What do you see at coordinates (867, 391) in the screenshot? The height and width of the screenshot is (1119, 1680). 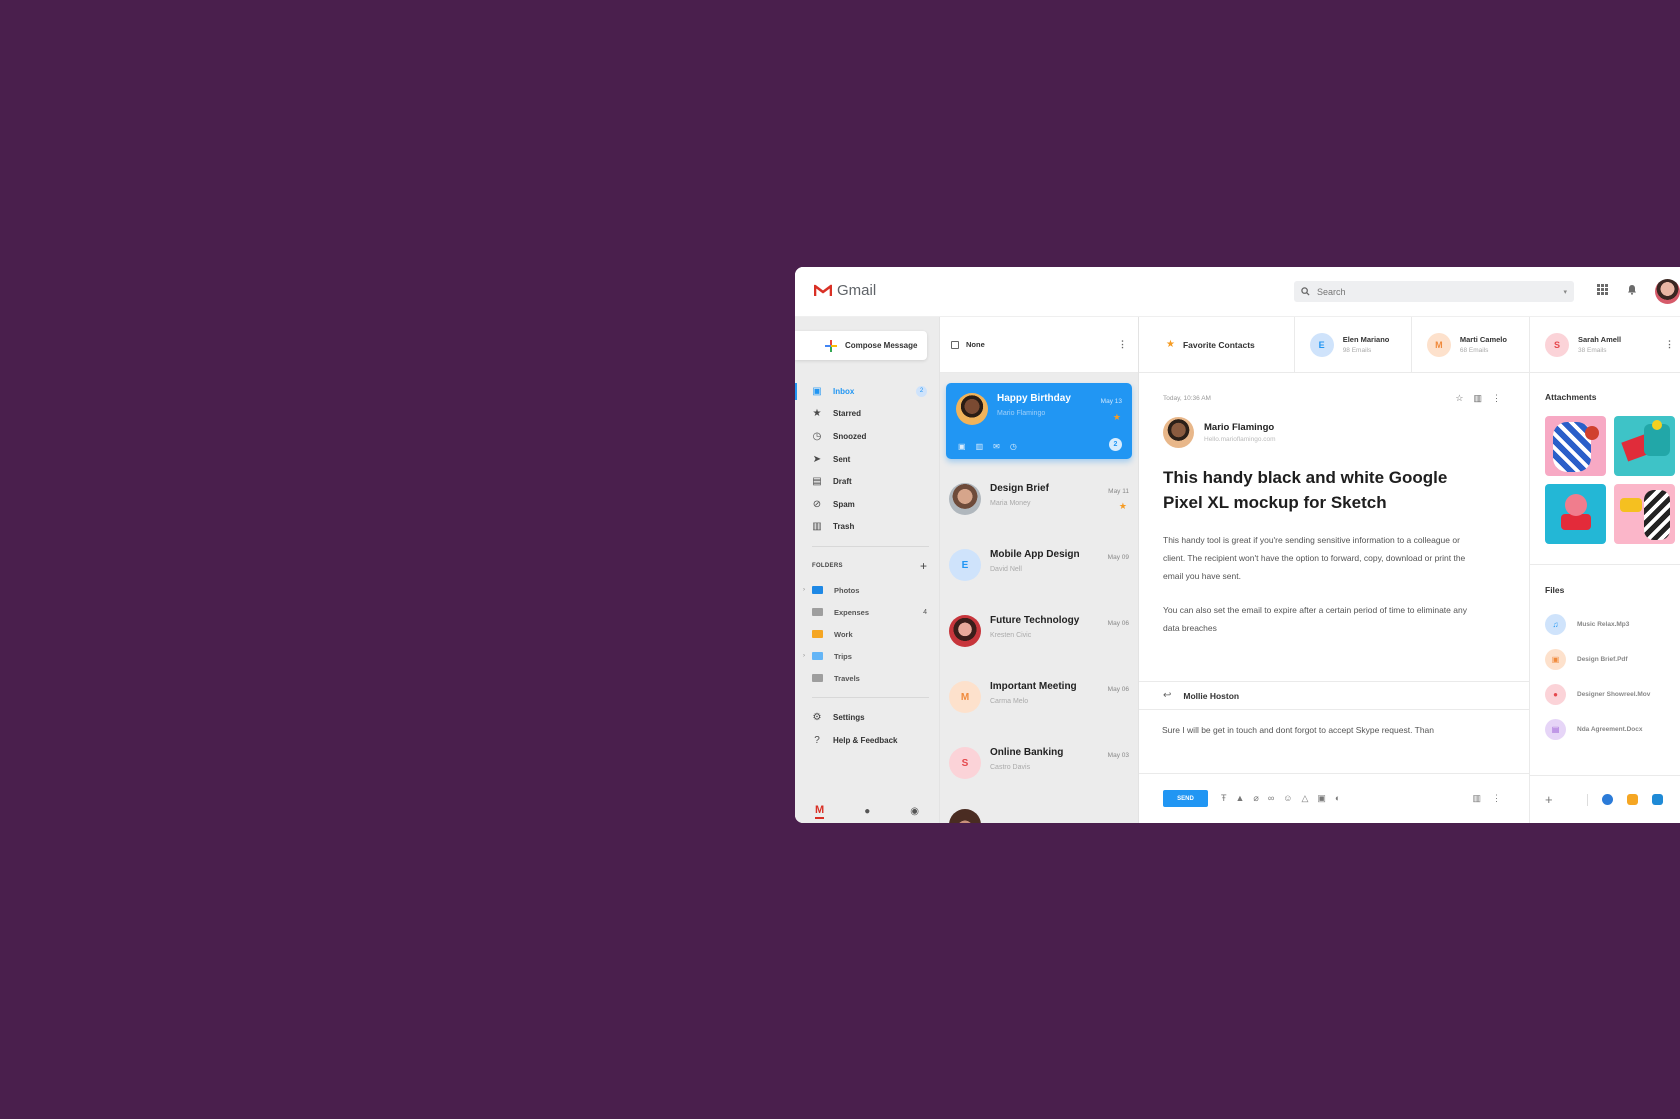 I see `sidebar-item-inbox: ▣ Inbox 2` at bounding box center [867, 391].